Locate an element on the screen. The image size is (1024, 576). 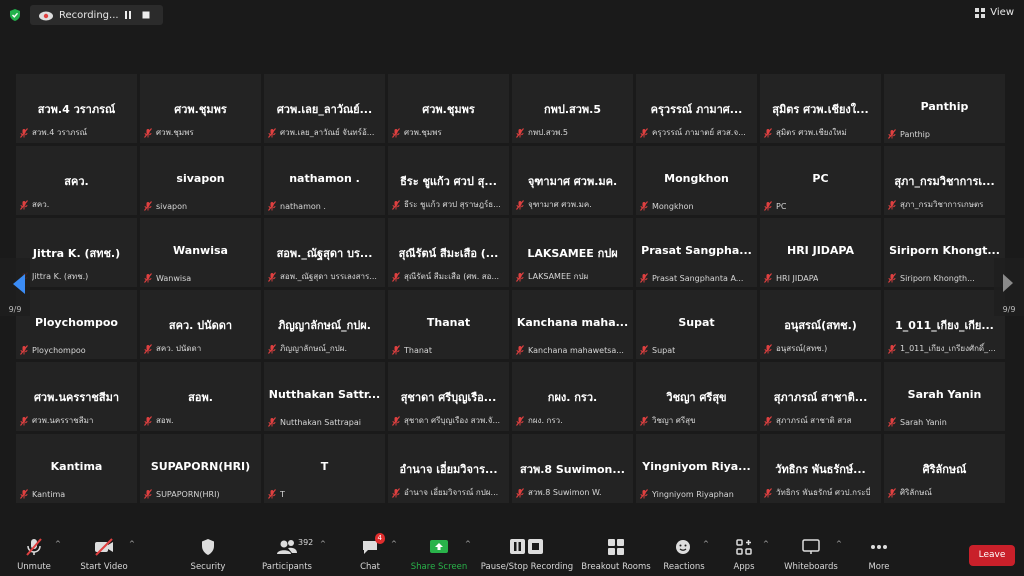
participants-button: 392 Participants is located at coordinates (287, 554).